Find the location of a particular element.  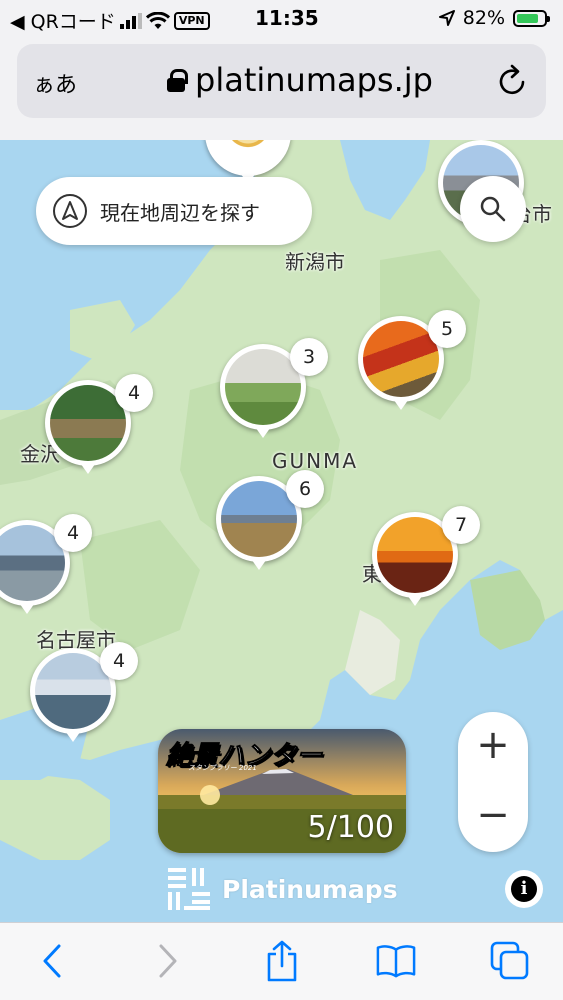

address-bar: ぁあ platinumaps.jp is located at coordinates (281, 81).